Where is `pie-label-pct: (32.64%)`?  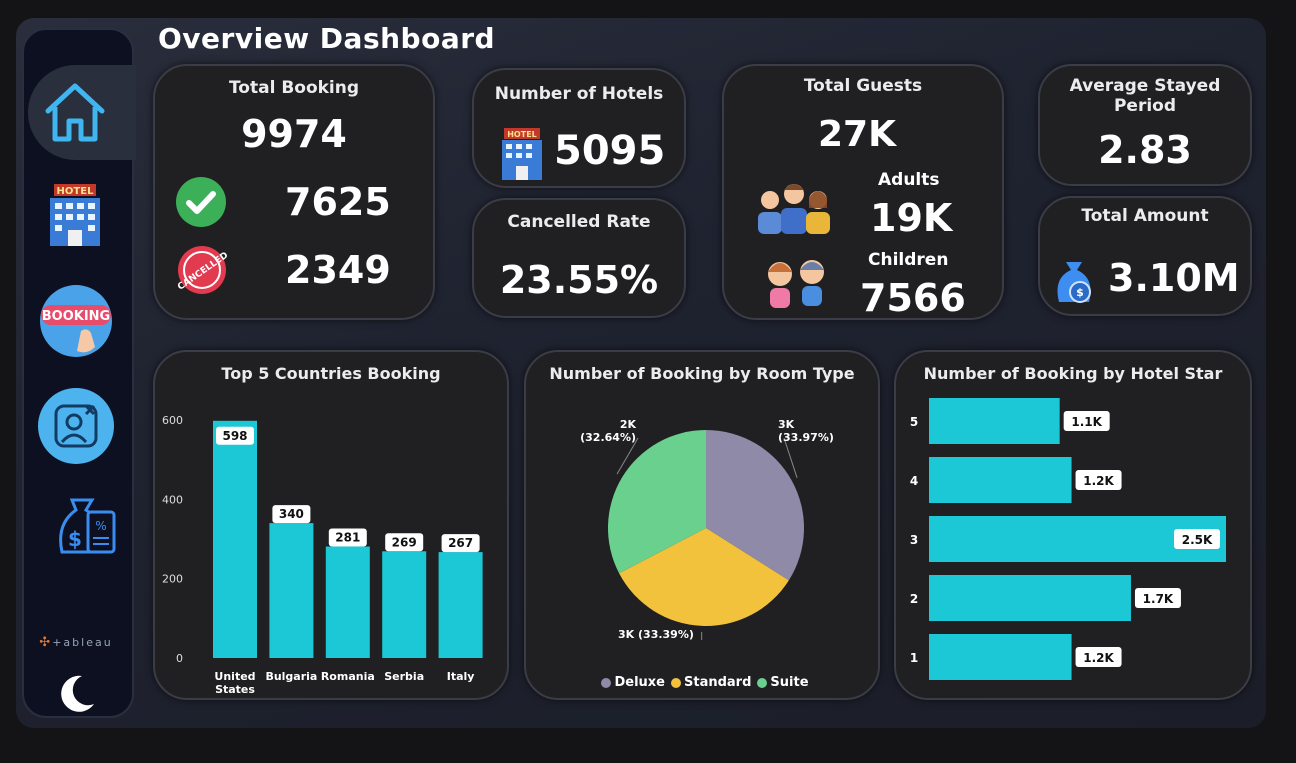 pie-label-pct: (32.64%) is located at coordinates (608, 437).